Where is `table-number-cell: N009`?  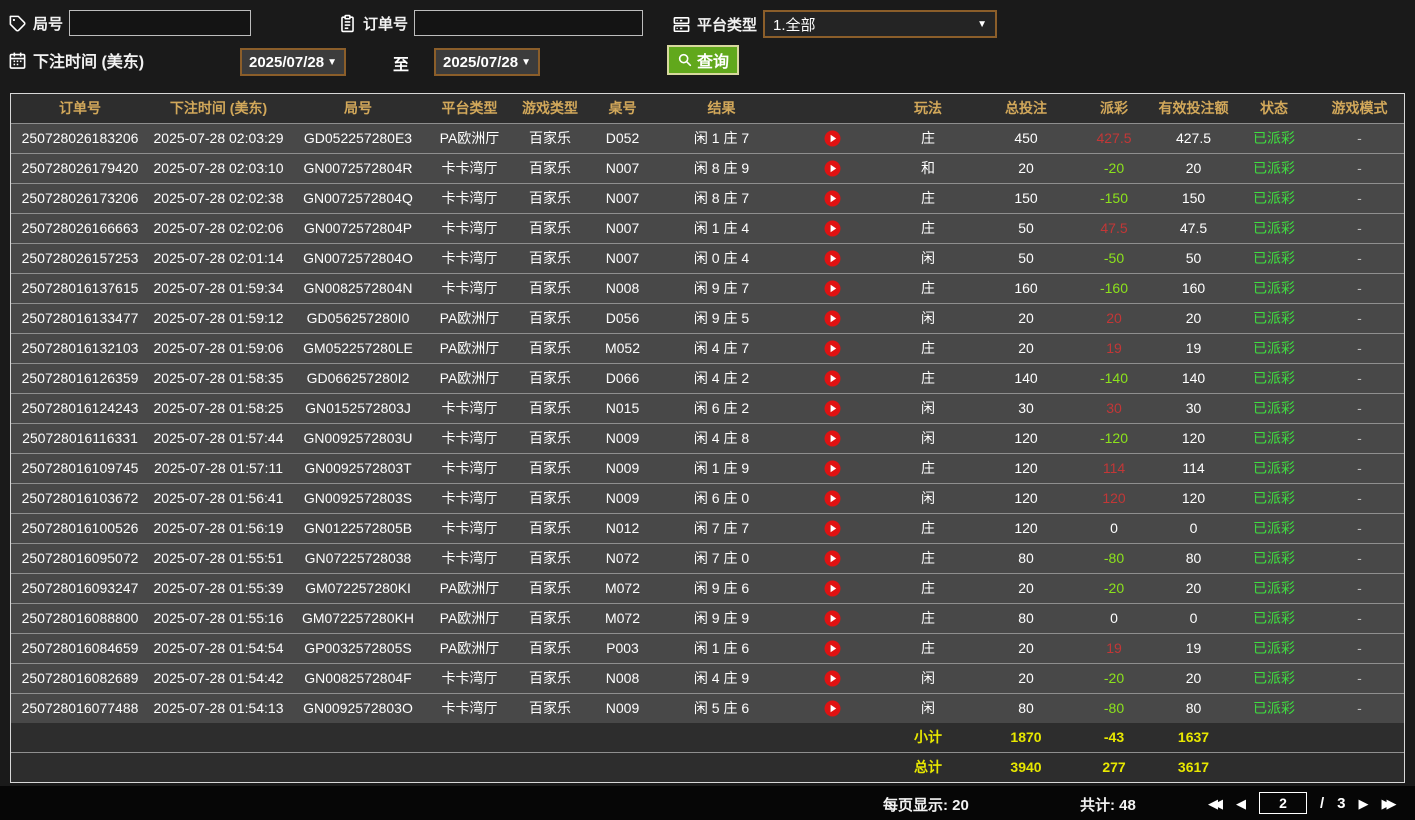
table-number-cell: N009 is located at coordinates (622, 708).